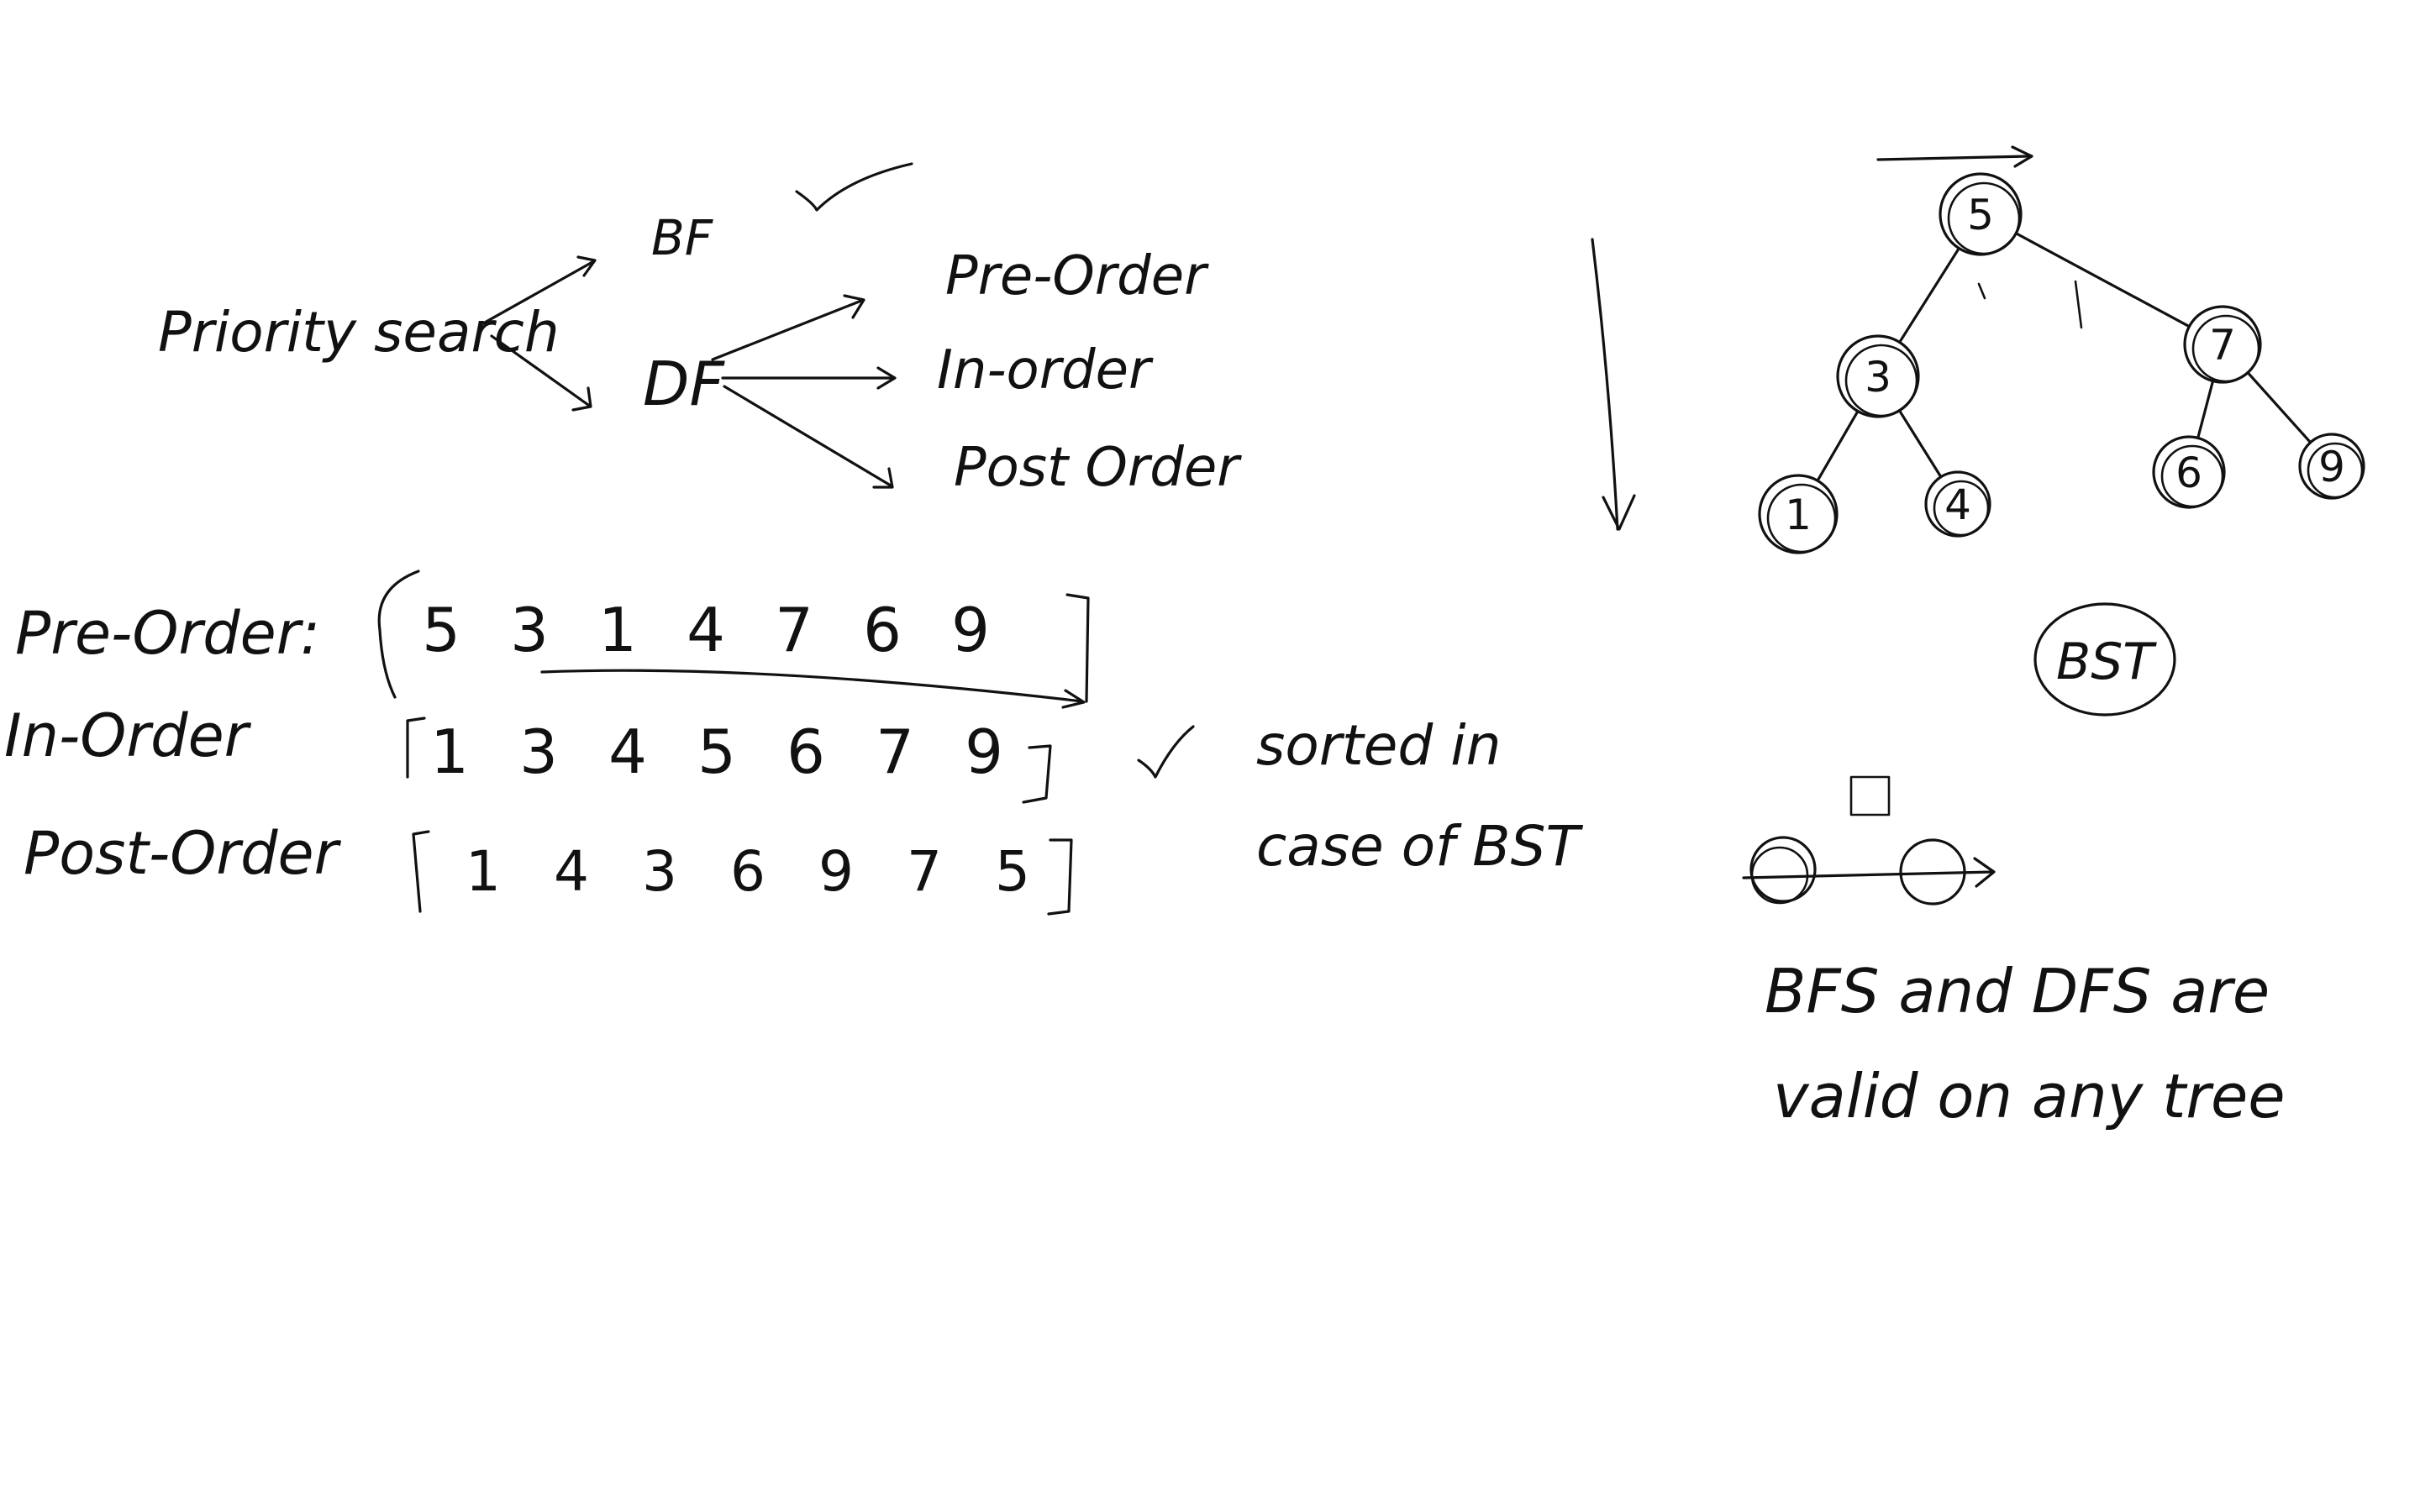 The height and width of the screenshot is (1512, 2420). I want to click on checkmark-bf, so click(854, 187).